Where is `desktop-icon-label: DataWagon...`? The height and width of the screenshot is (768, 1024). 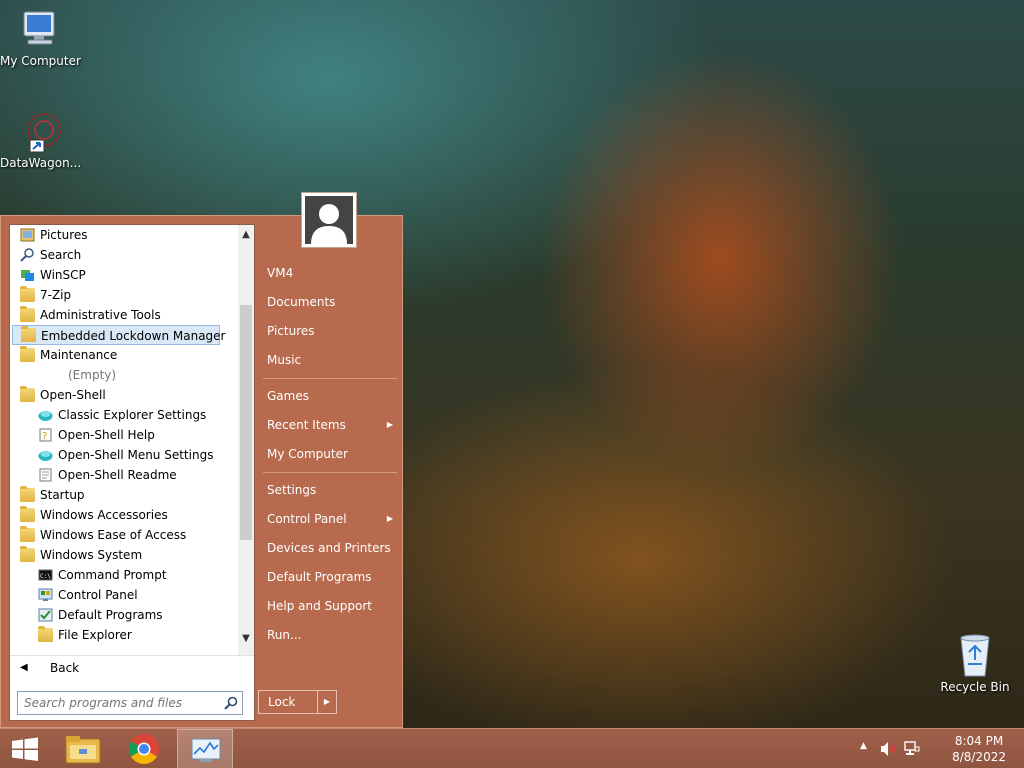
desktop-icon-label: DataWagon... is located at coordinates (41, 163).